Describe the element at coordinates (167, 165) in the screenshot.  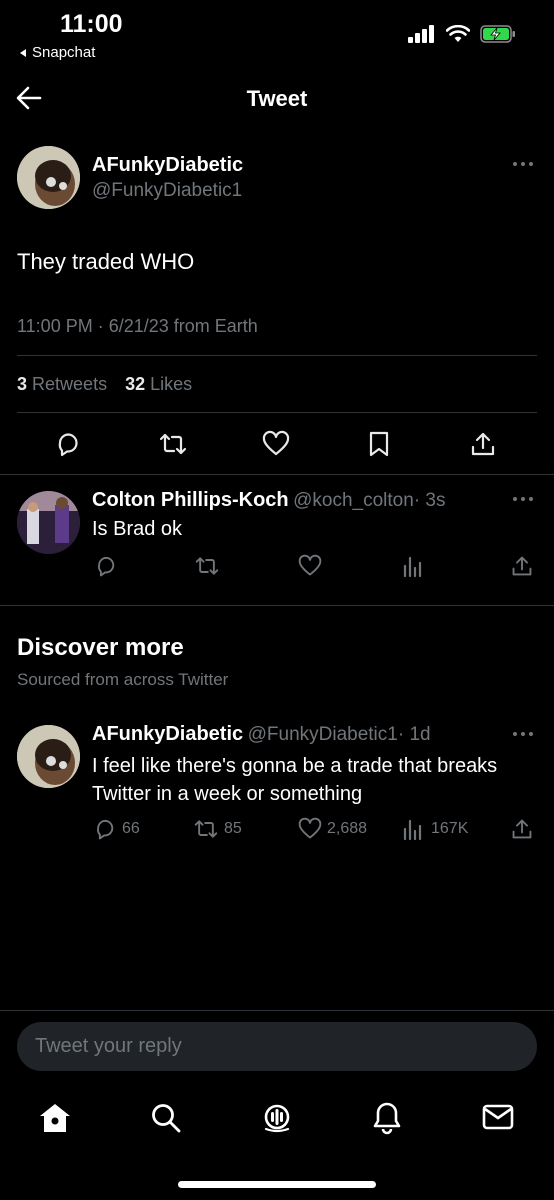
I see `main-tweet-display-name: AFunkyDiabetic` at that location.